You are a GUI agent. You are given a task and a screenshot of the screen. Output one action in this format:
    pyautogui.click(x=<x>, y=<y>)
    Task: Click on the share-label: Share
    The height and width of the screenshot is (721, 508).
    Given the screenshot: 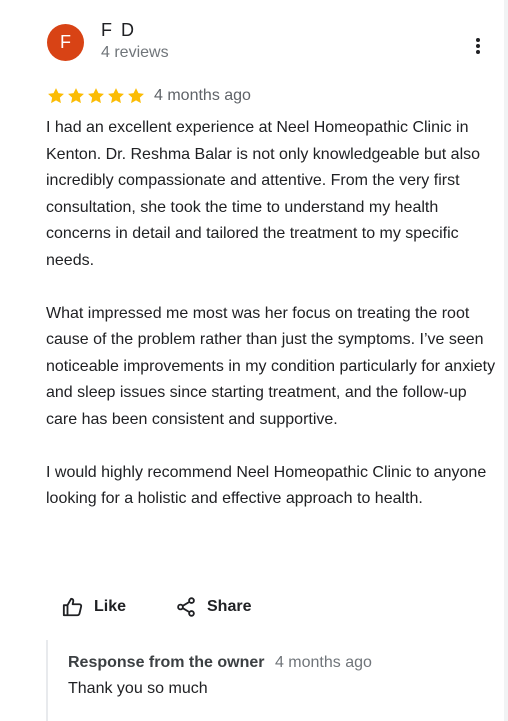 What is the action you would take?
    pyautogui.click(x=229, y=606)
    